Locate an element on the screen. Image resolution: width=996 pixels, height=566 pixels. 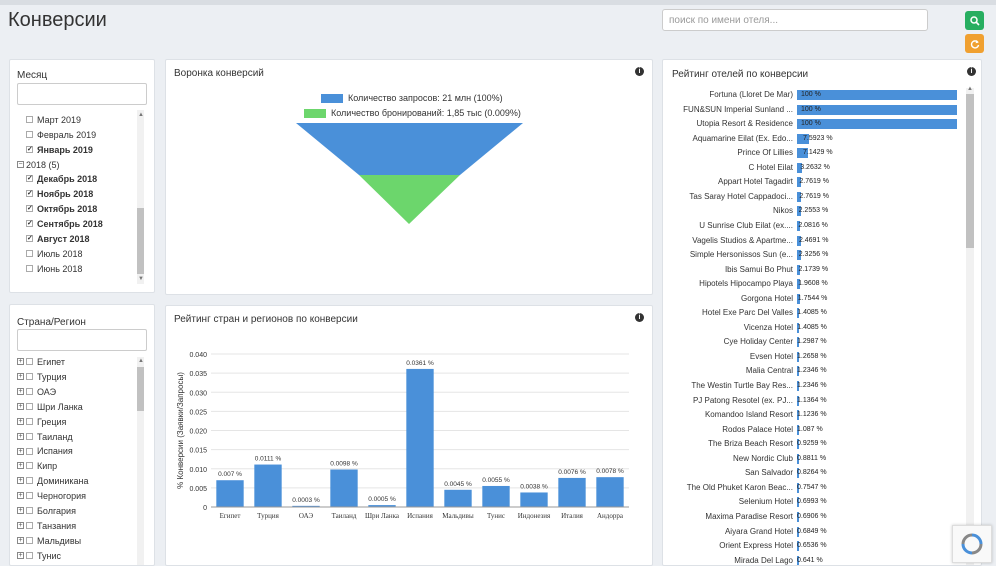
search-button is located at coordinates (974, 20).